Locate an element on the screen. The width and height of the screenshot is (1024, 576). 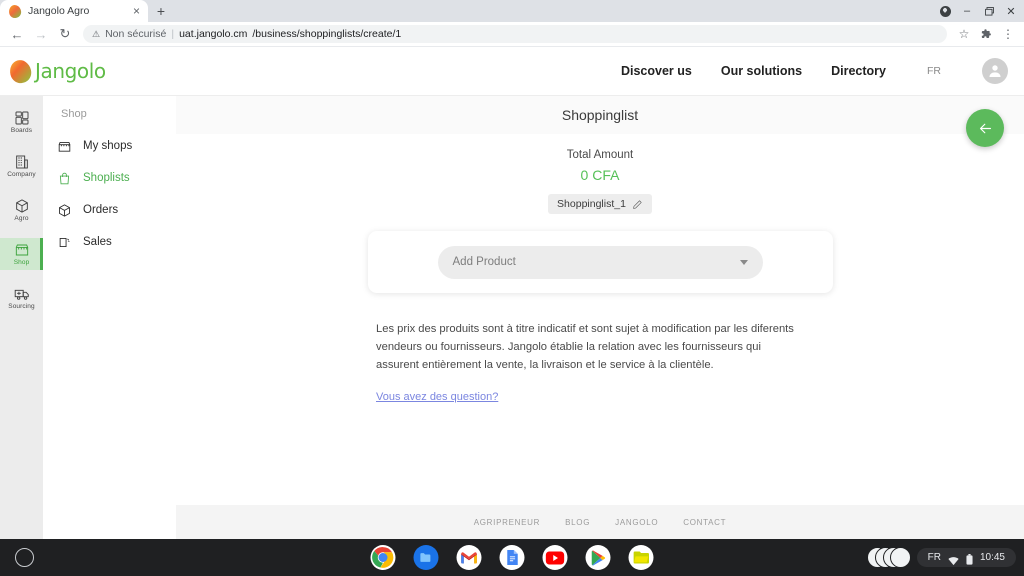
rail-label-boards: Boards is located at coordinates (21, 130).